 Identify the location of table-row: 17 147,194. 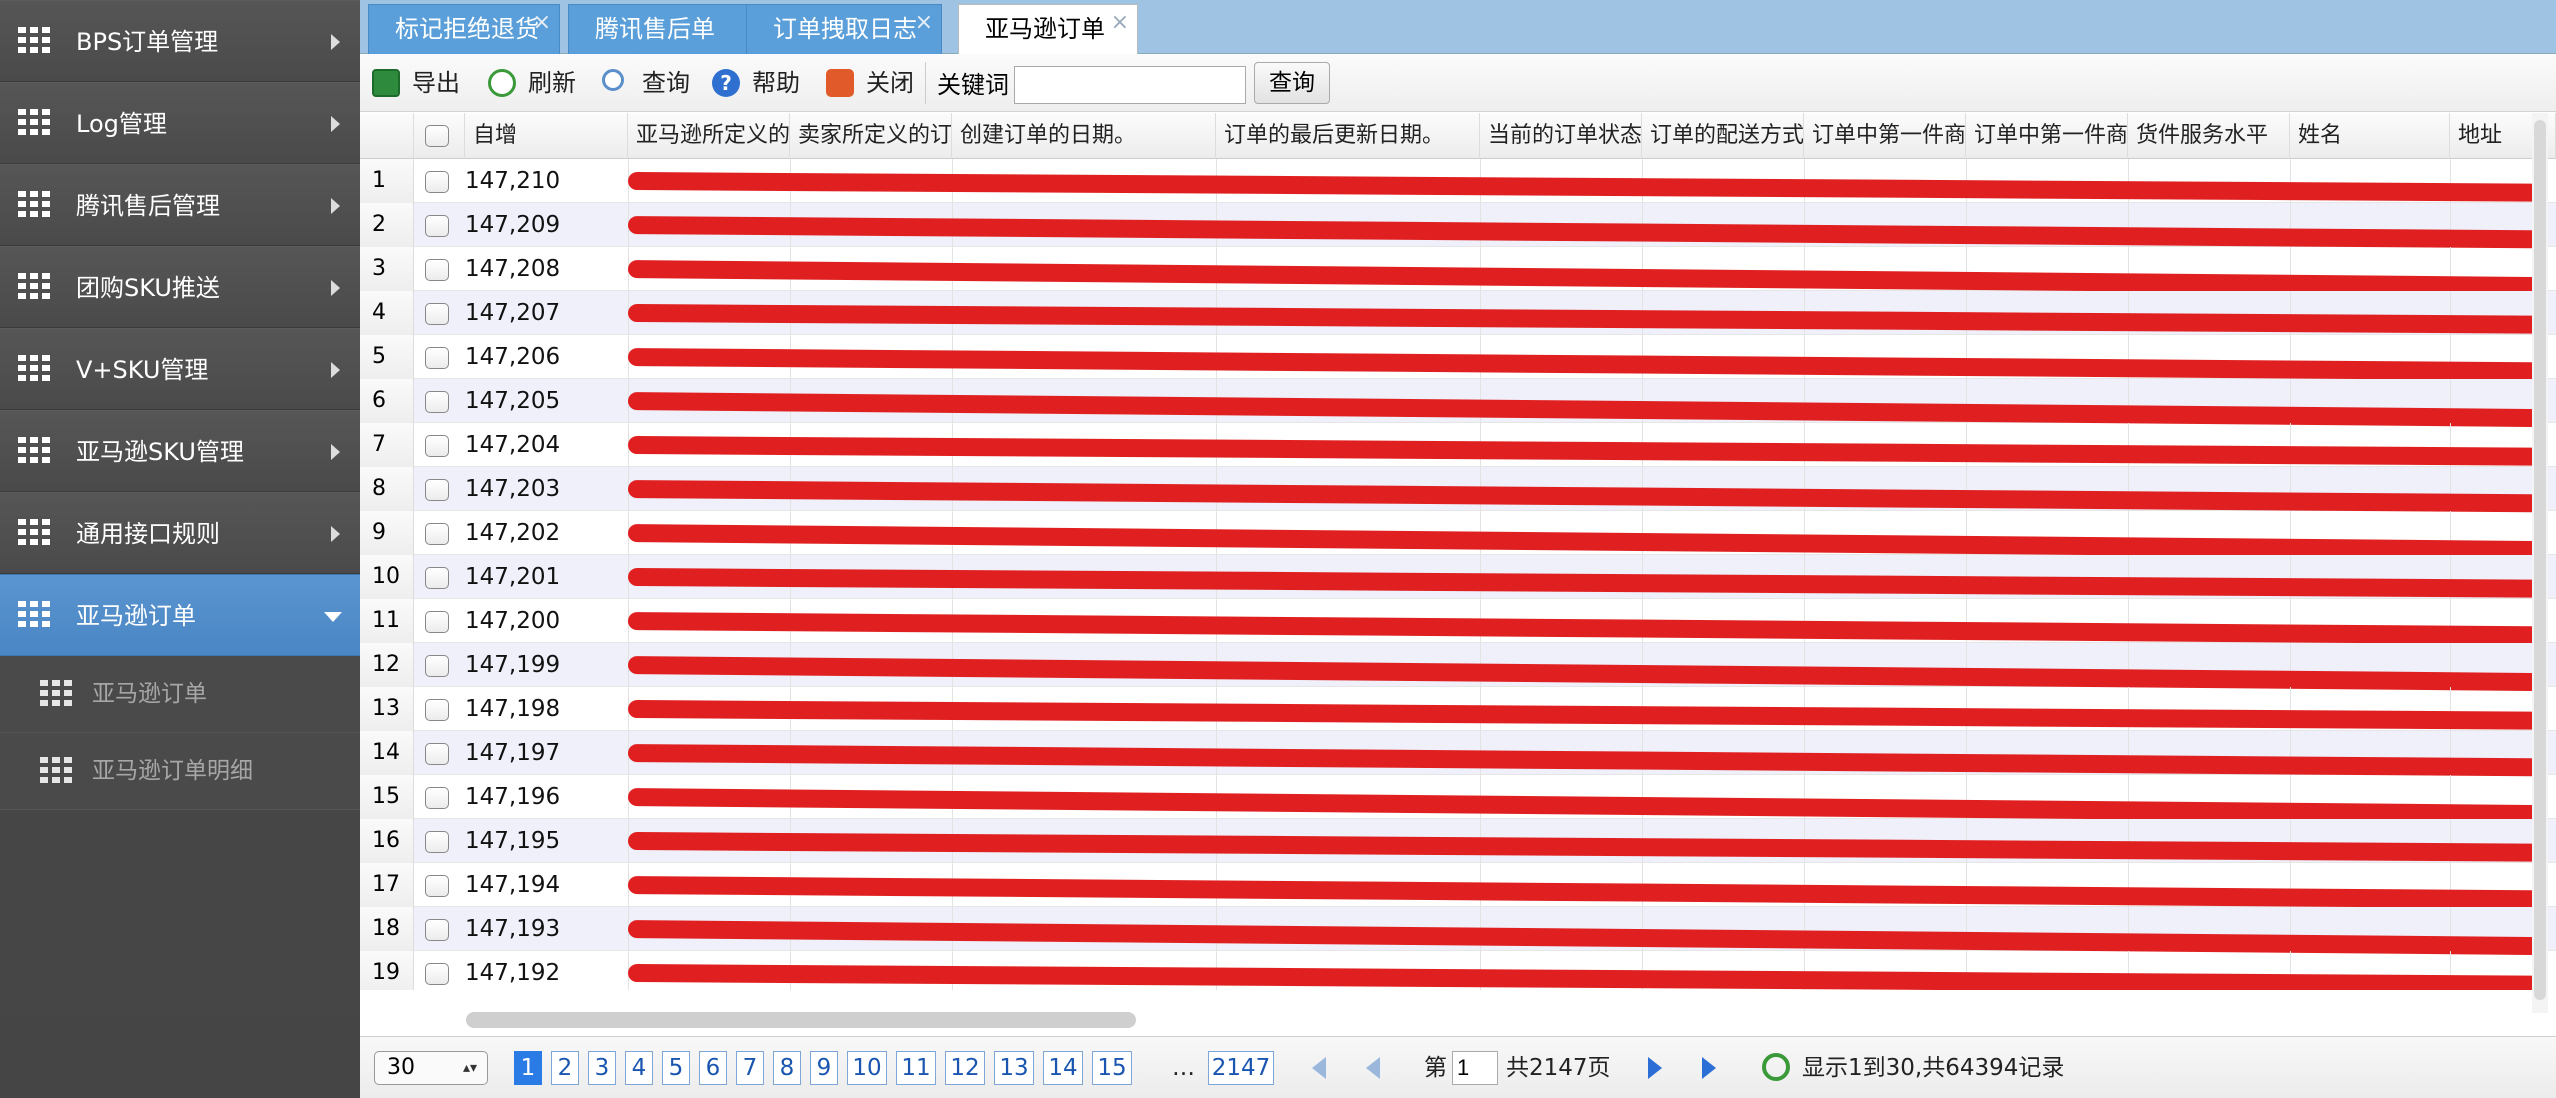
(1458, 886).